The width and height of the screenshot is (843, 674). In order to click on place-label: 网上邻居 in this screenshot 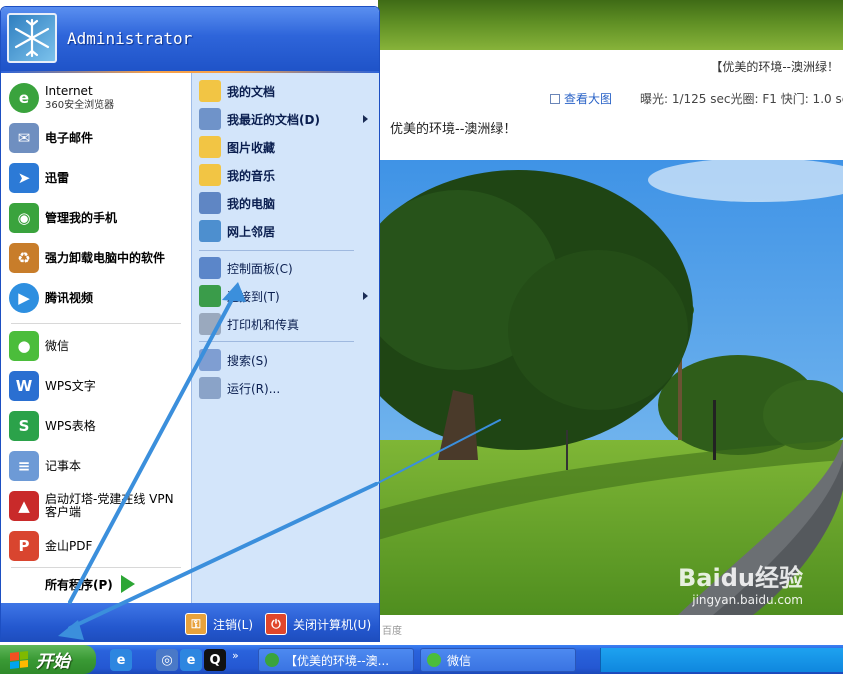, I will do `click(251, 231)`.